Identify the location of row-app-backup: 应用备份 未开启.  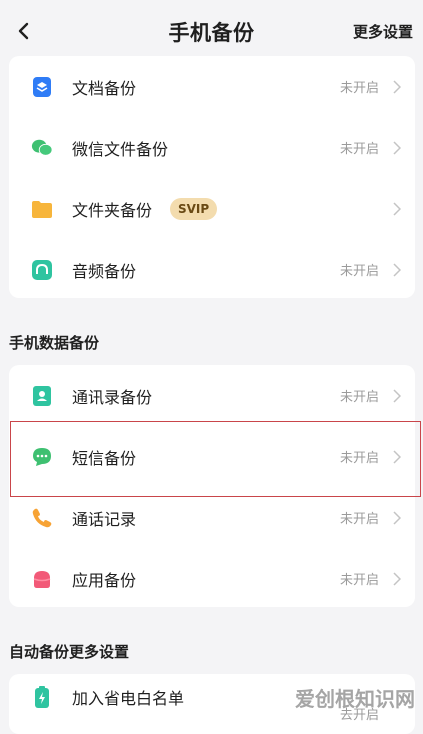
(212, 578).